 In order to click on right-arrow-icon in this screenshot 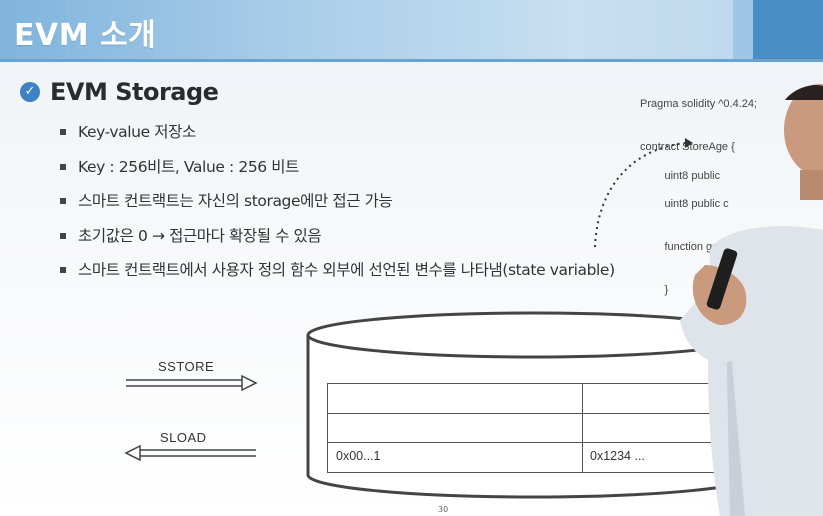, I will do `click(192, 383)`.